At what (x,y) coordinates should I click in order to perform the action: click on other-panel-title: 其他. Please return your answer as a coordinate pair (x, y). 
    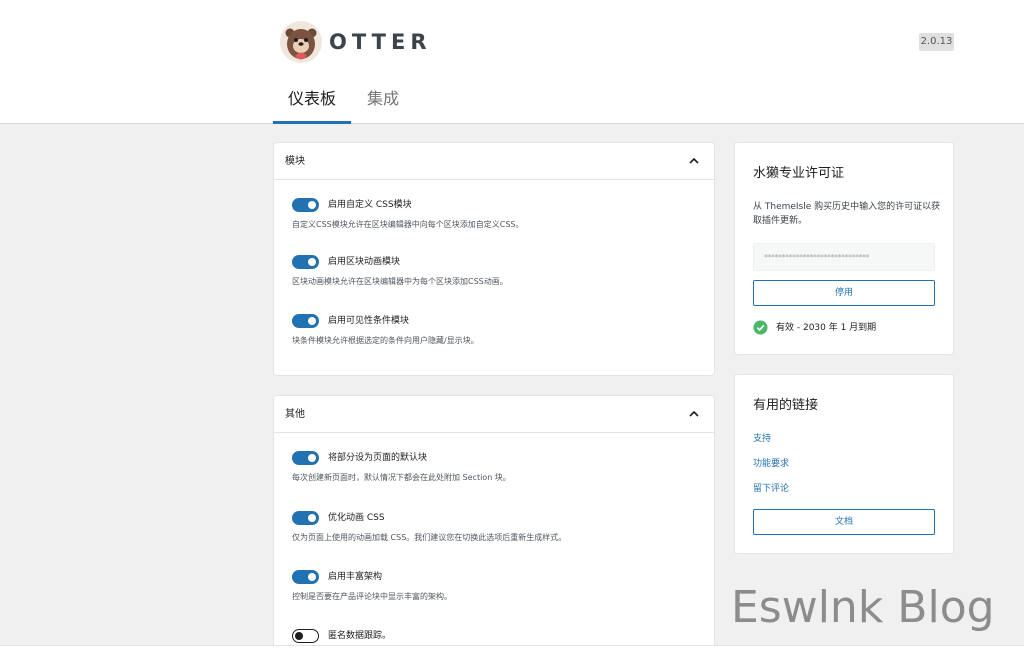
    Looking at the image, I should click on (295, 414).